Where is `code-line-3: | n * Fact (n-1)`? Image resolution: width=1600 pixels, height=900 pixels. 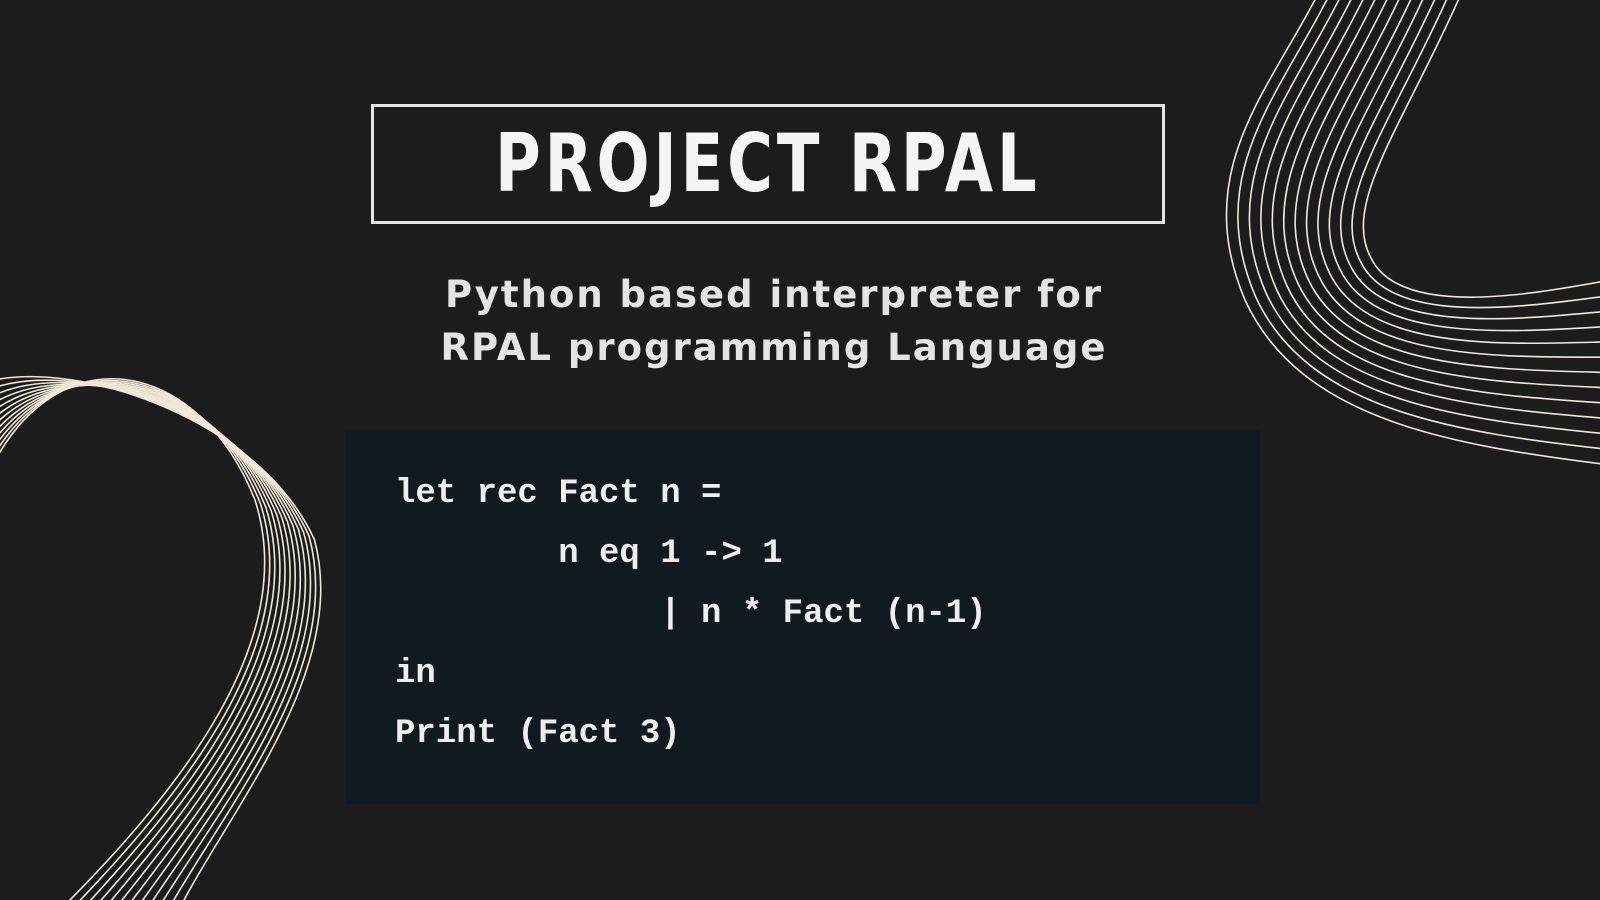 code-line-3: | n * Fact (n-1) is located at coordinates (691, 614).